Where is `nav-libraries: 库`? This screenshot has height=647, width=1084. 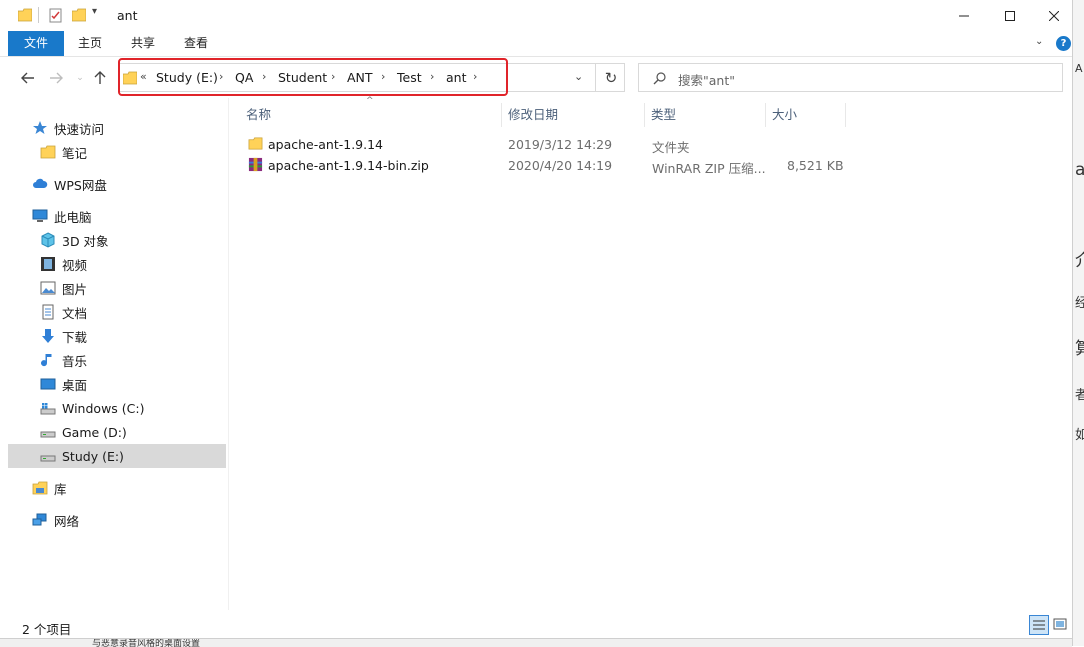 nav-libraries: 库 is located at coordinates (49, 488).